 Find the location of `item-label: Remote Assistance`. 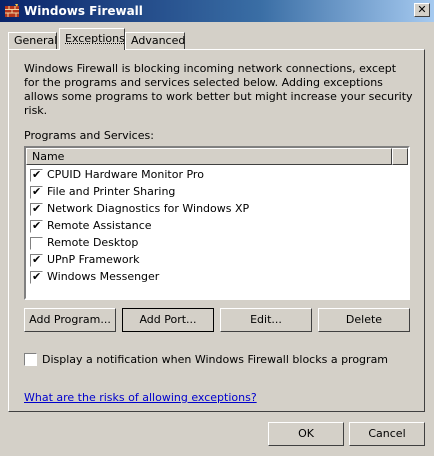

item-label: Remote Assistance is located at coordinates (99, 225).